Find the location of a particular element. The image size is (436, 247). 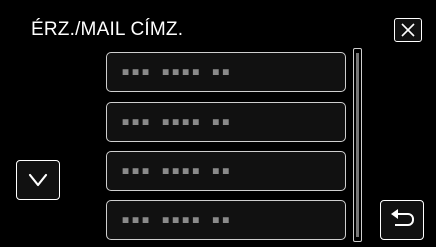

return-arrow-icon is located at coordinates (402, 217).